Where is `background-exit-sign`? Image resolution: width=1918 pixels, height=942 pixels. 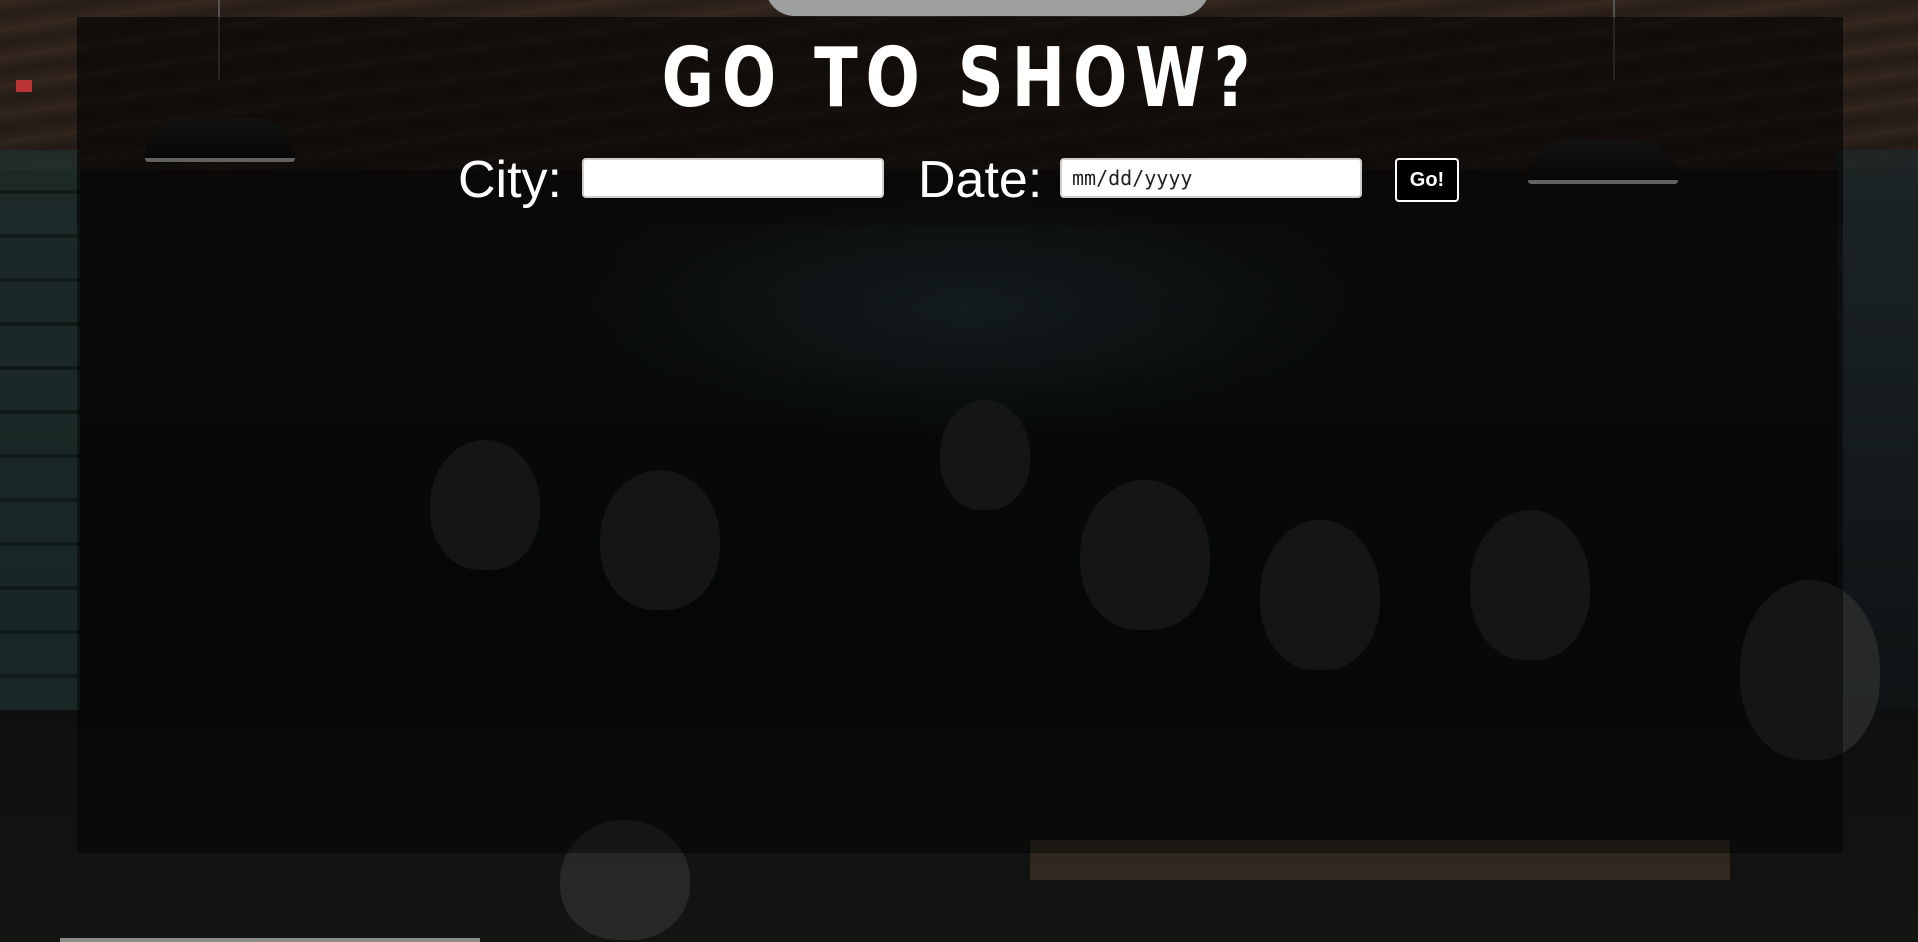 background-exit-sign is located at coordinates (24, 86).